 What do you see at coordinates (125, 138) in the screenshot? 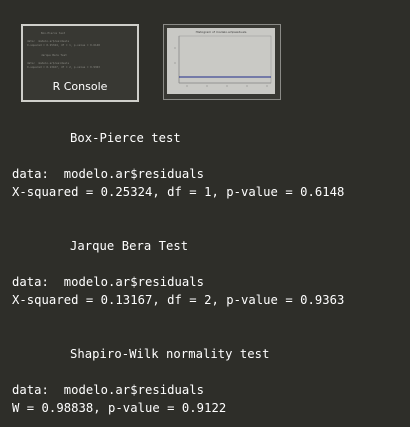
I see `test-title: Box-Pierce test` at bounding box center [125, 138].